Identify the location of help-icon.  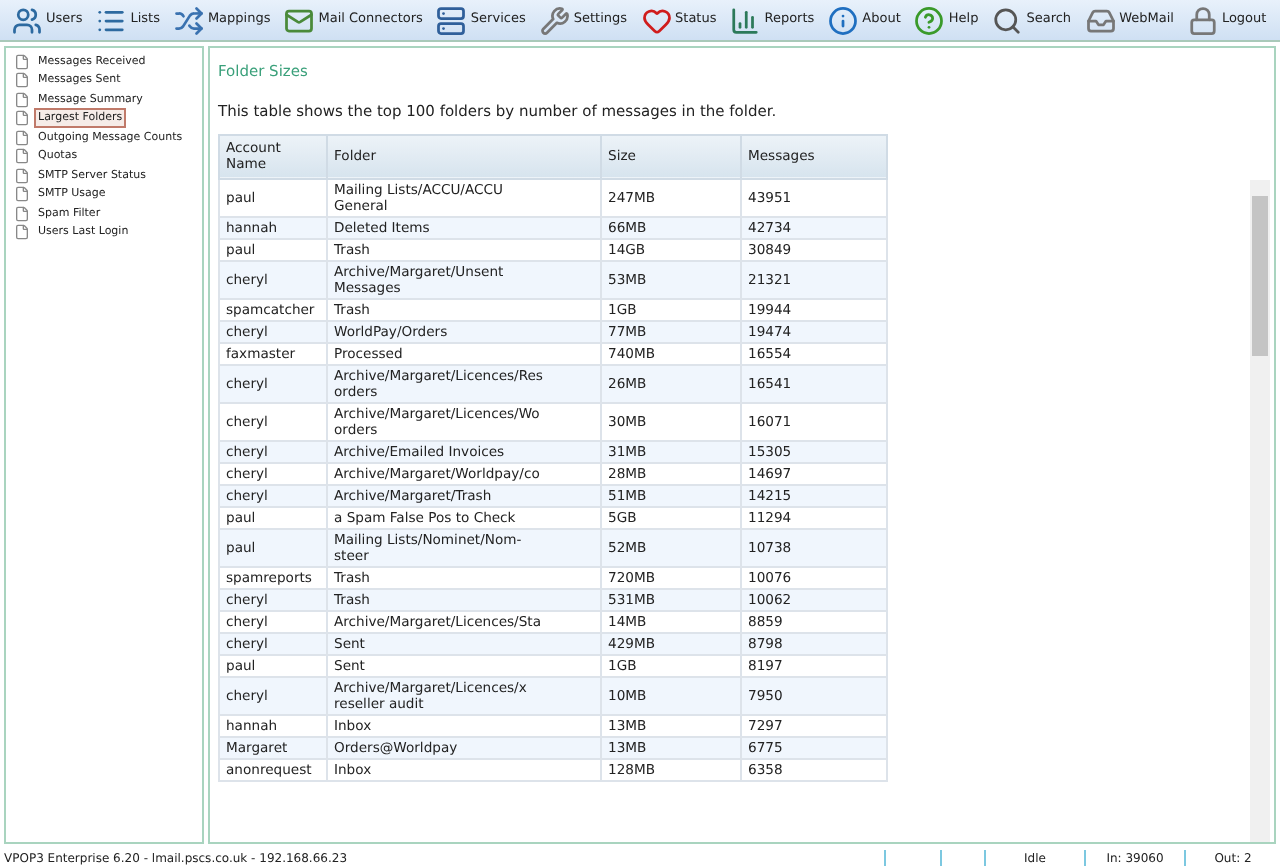
(929, 20).